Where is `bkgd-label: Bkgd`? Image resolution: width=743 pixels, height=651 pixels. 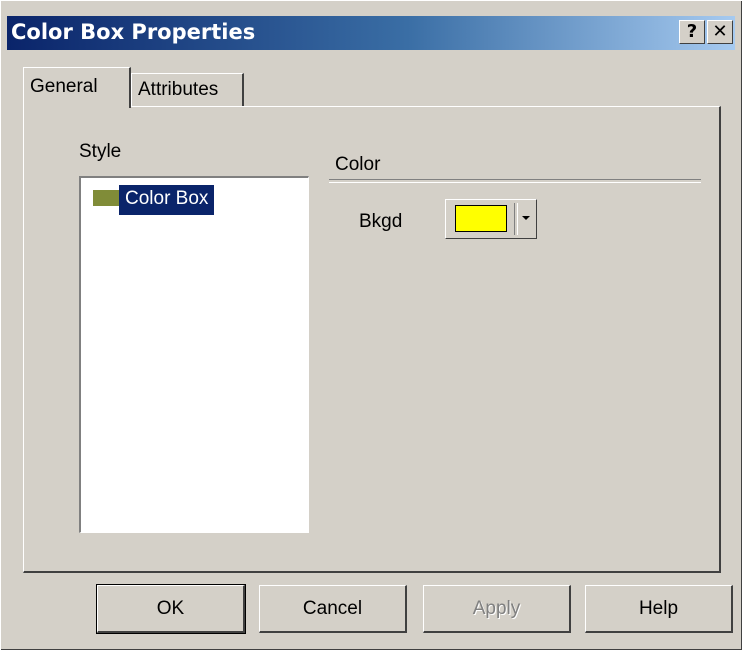
bkgd-label: Bkgd is located at coordinates (381, 221).